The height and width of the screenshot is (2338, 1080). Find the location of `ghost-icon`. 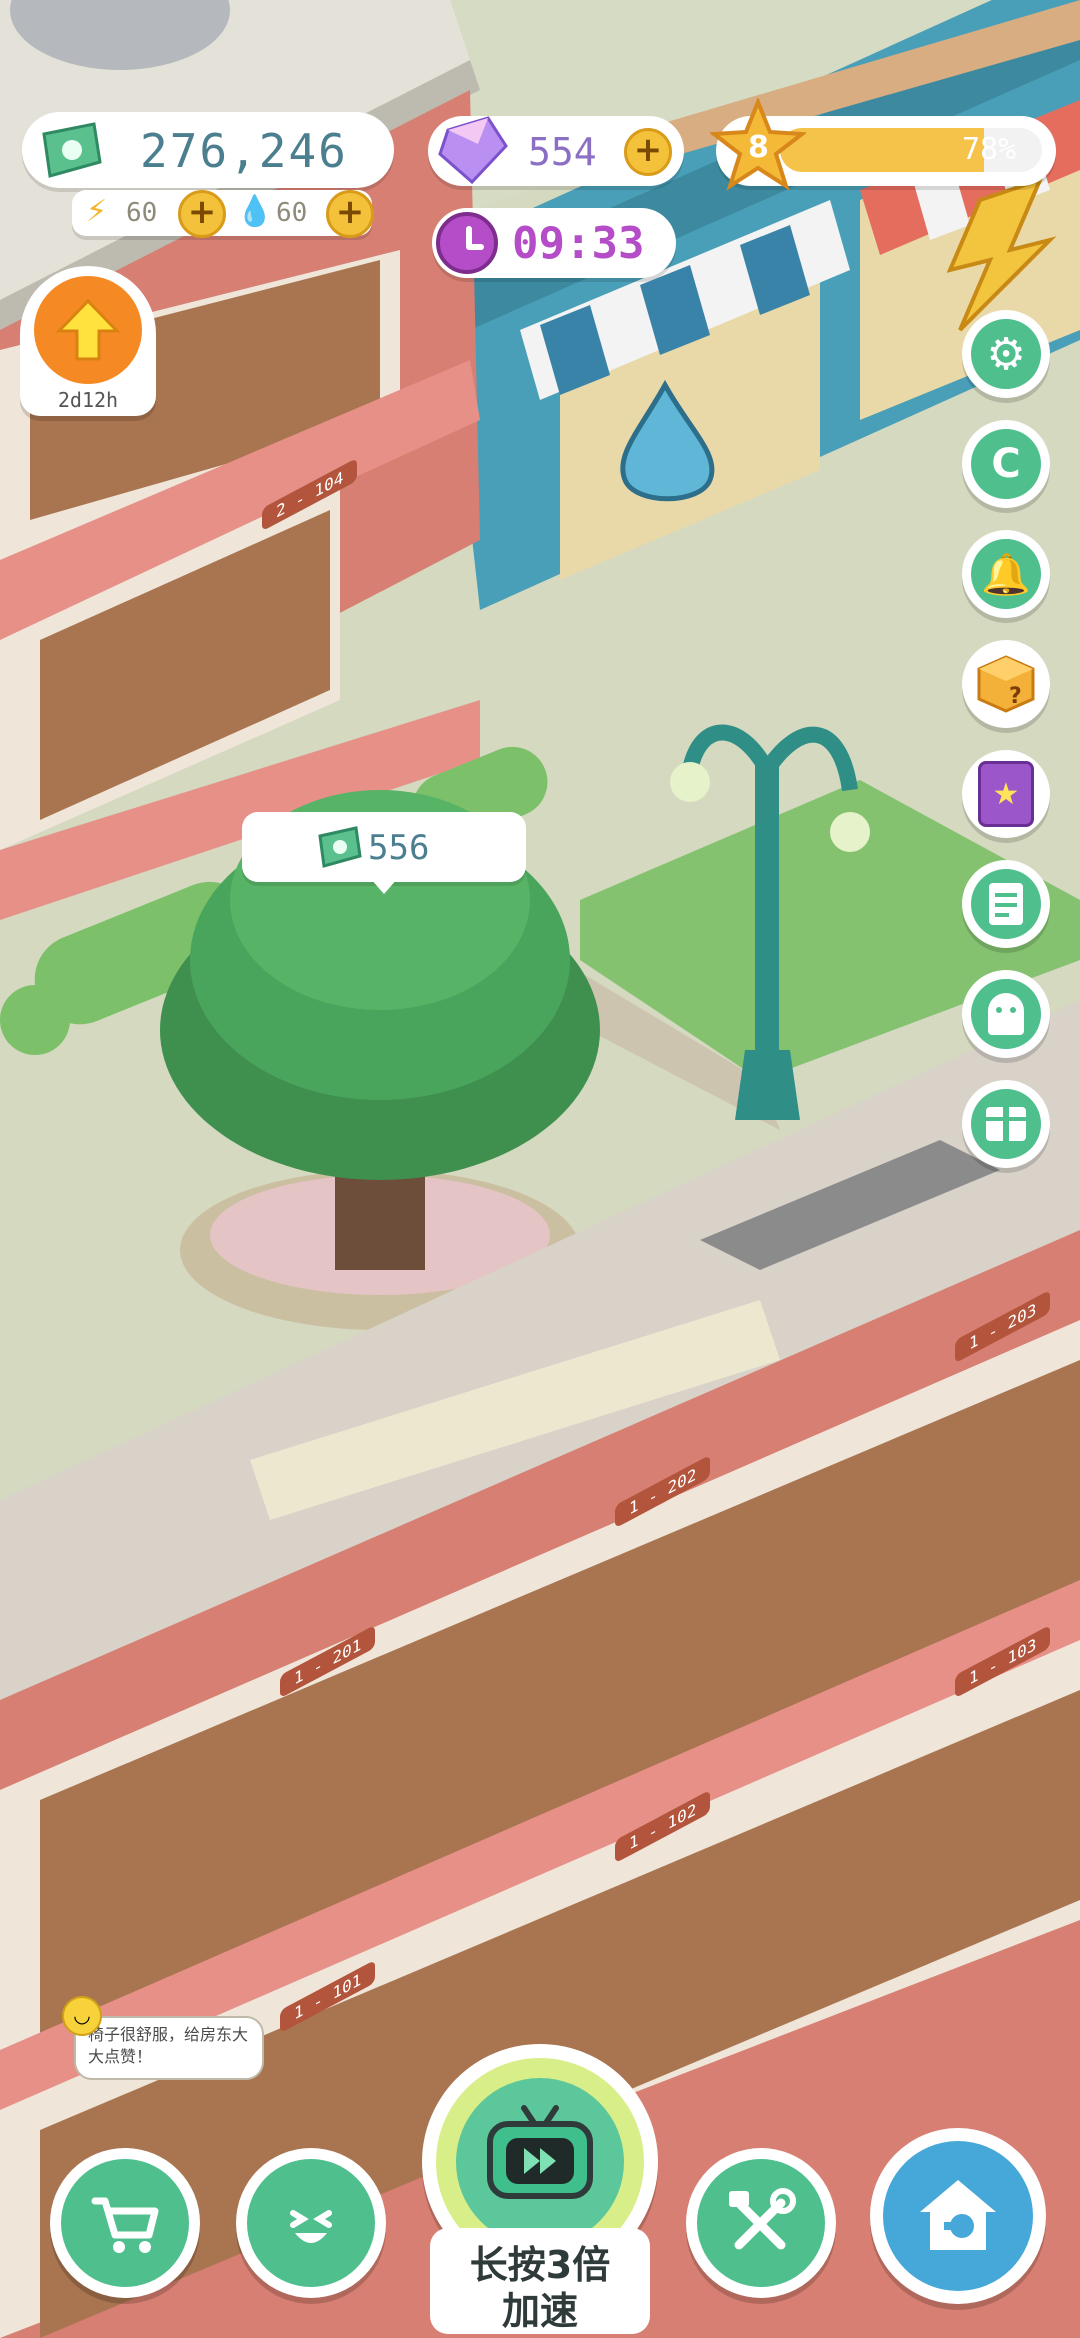

ghost-icon is located at coordinates (1006, 1014).